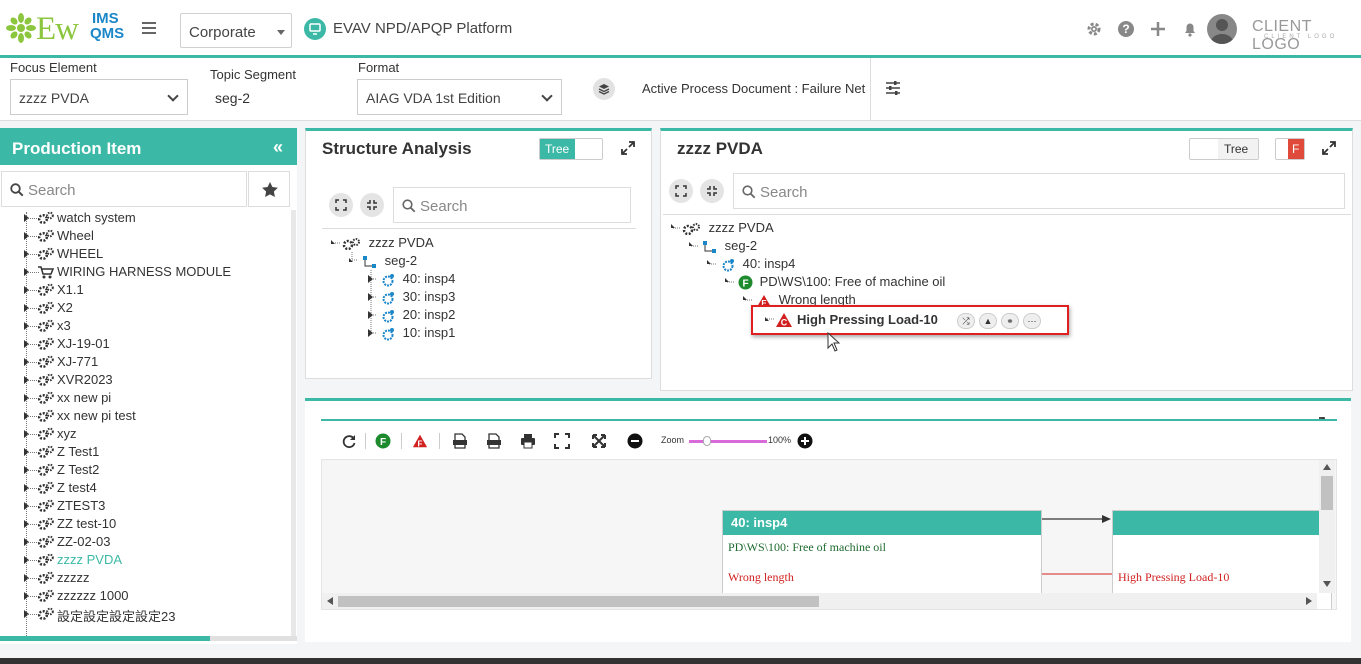 The height and width of the screenshot is (664, 1361). I want to click on tree-item: Z Test1, so click(145, 452).